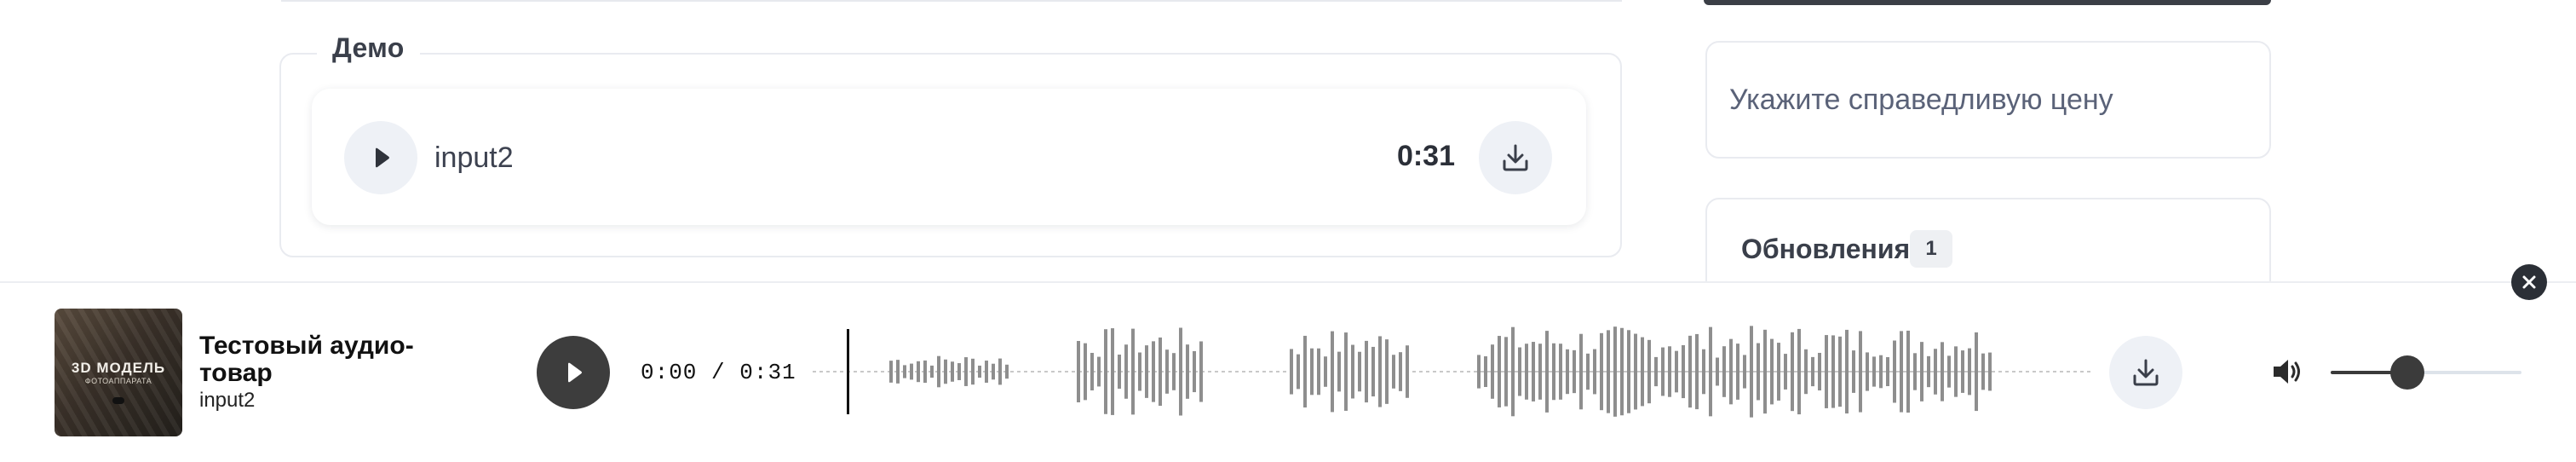 This screenshot has height=462, width=2576. I want to click on track-duration: 0:31, so click(1426, 156).